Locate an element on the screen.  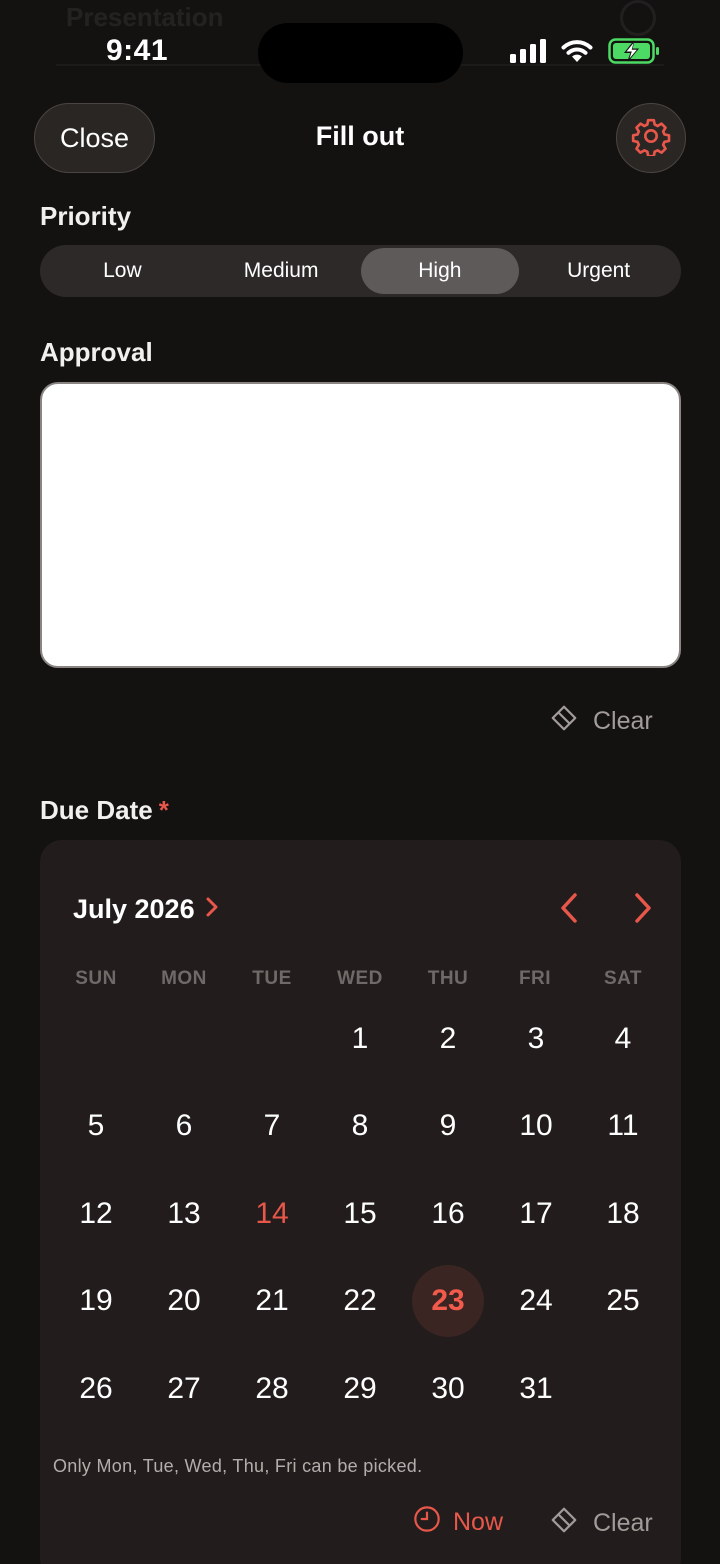
calendar-day-15: 15 is located at coordinates (360, 1214).